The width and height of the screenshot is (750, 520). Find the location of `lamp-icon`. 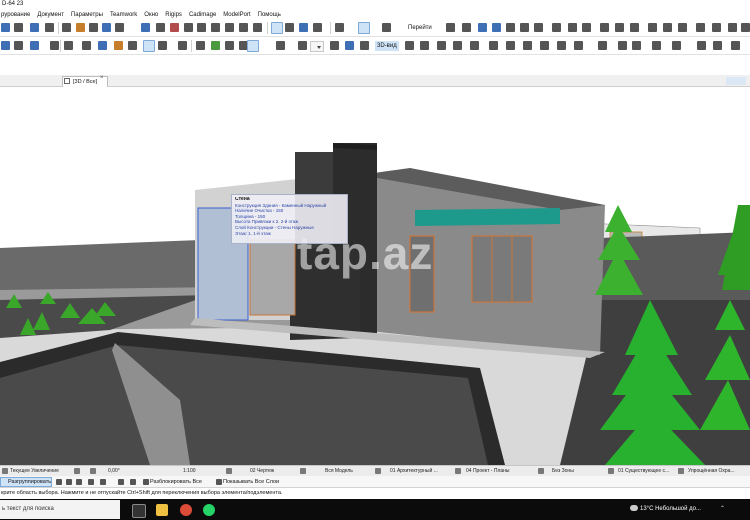

lamp-icon is located at coordinates (622, 45).